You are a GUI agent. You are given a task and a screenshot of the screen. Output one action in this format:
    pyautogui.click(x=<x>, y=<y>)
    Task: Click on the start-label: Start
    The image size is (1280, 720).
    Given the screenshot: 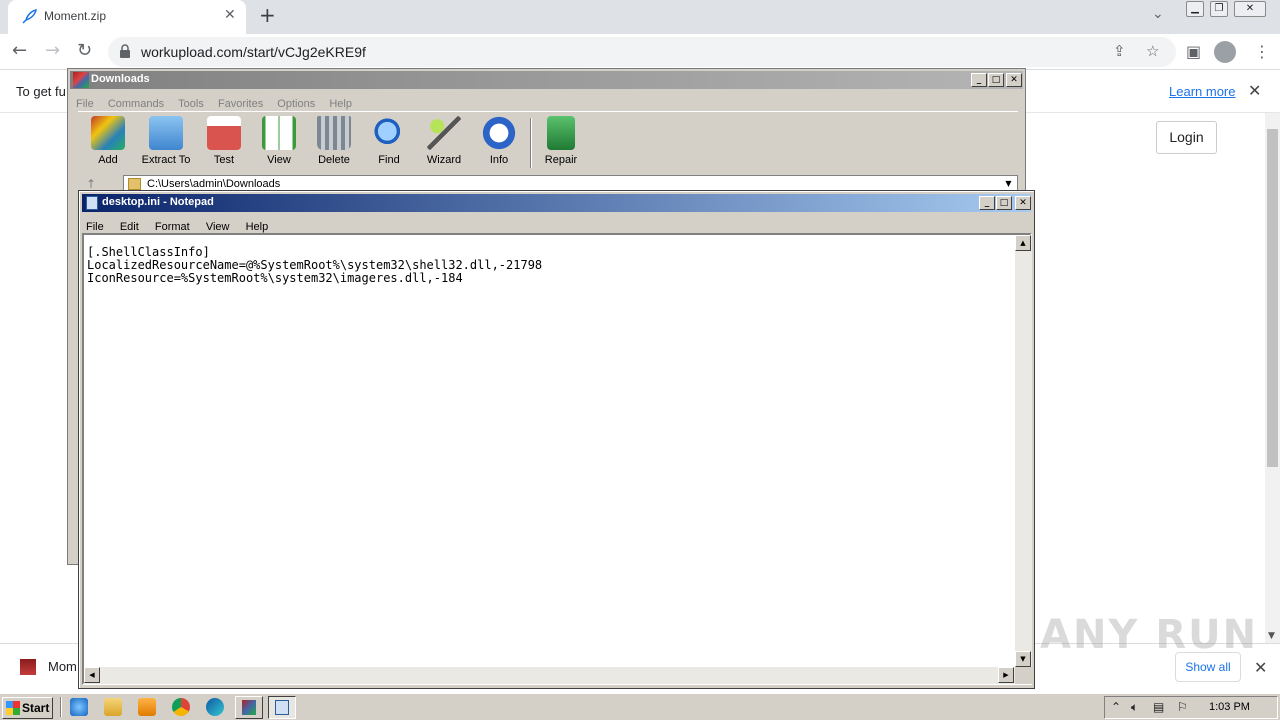 What is the action you would take?
    pyautogui.click(x=36, y=708)
    